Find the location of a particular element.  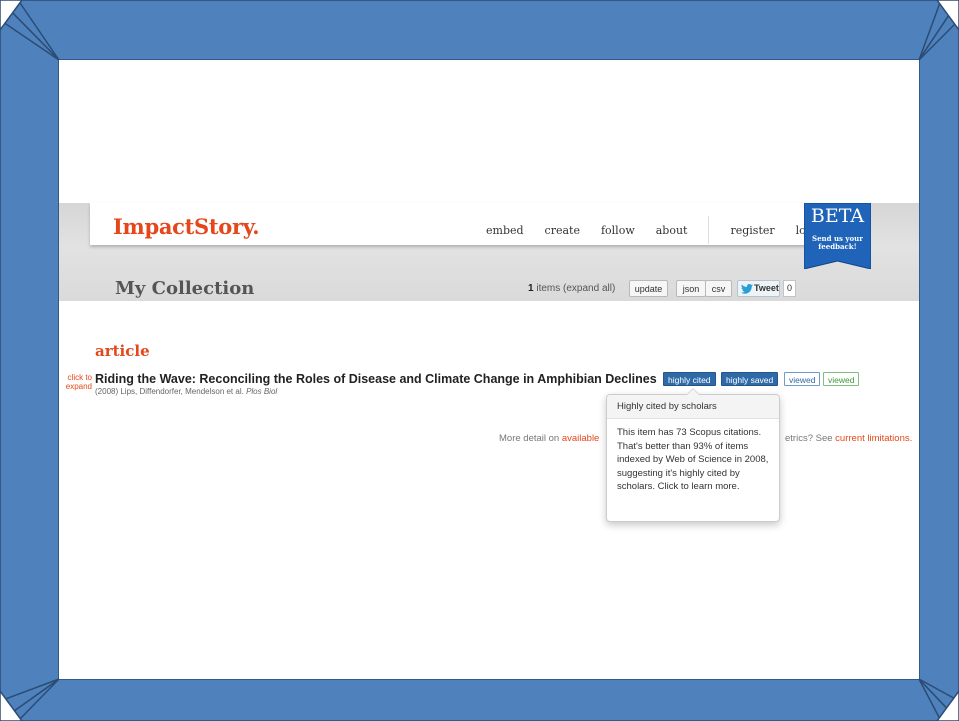

tweet-count: 0 is located at coordinates (789, 288).